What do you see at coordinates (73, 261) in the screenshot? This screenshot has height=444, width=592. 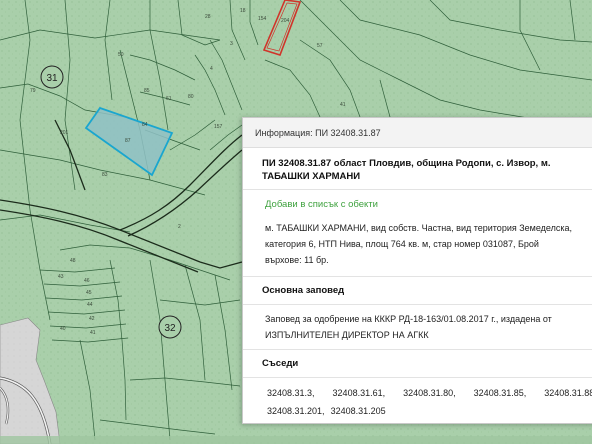 I see `parcel-label: 48` at bounding box center [73, 261].